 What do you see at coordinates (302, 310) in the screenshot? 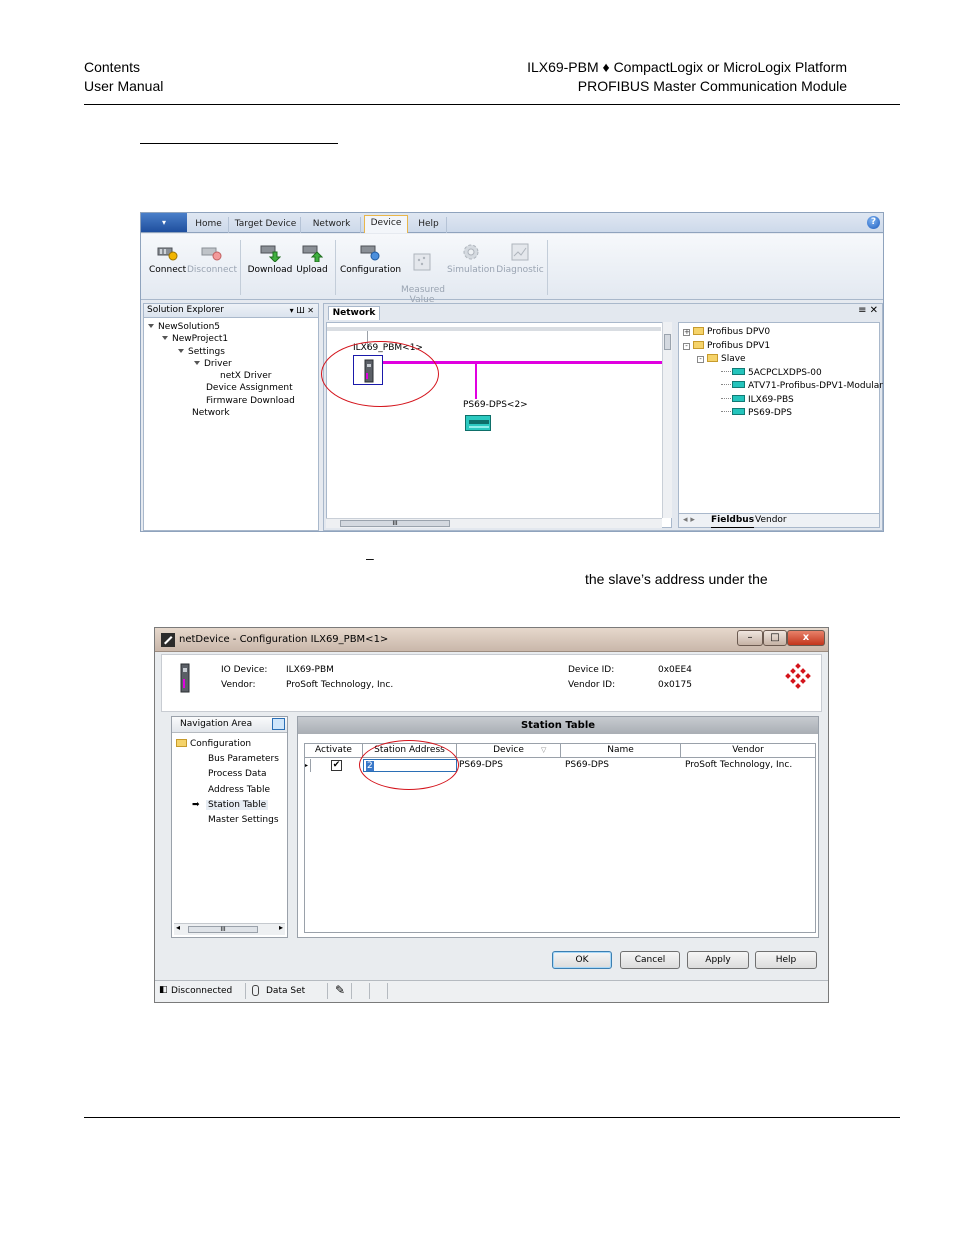
I see `pane-controls-icon: ▾ Ш ✕` at bounding box center [302, 310].